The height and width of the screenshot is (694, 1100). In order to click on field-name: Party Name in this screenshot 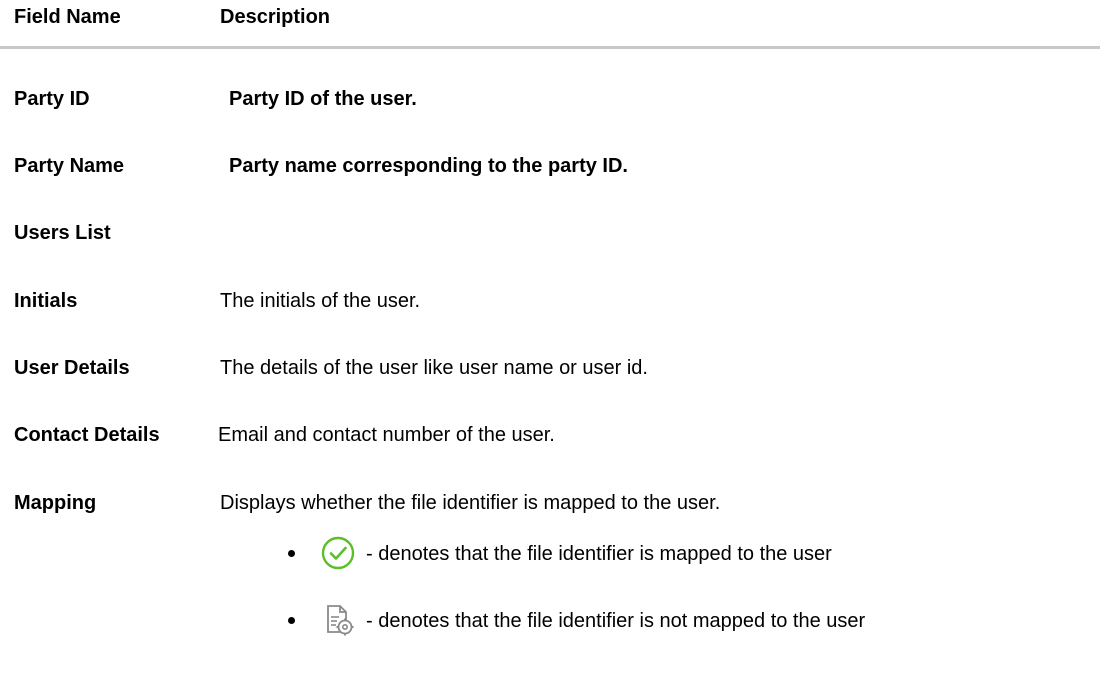, I will do `click(69, 166)`.